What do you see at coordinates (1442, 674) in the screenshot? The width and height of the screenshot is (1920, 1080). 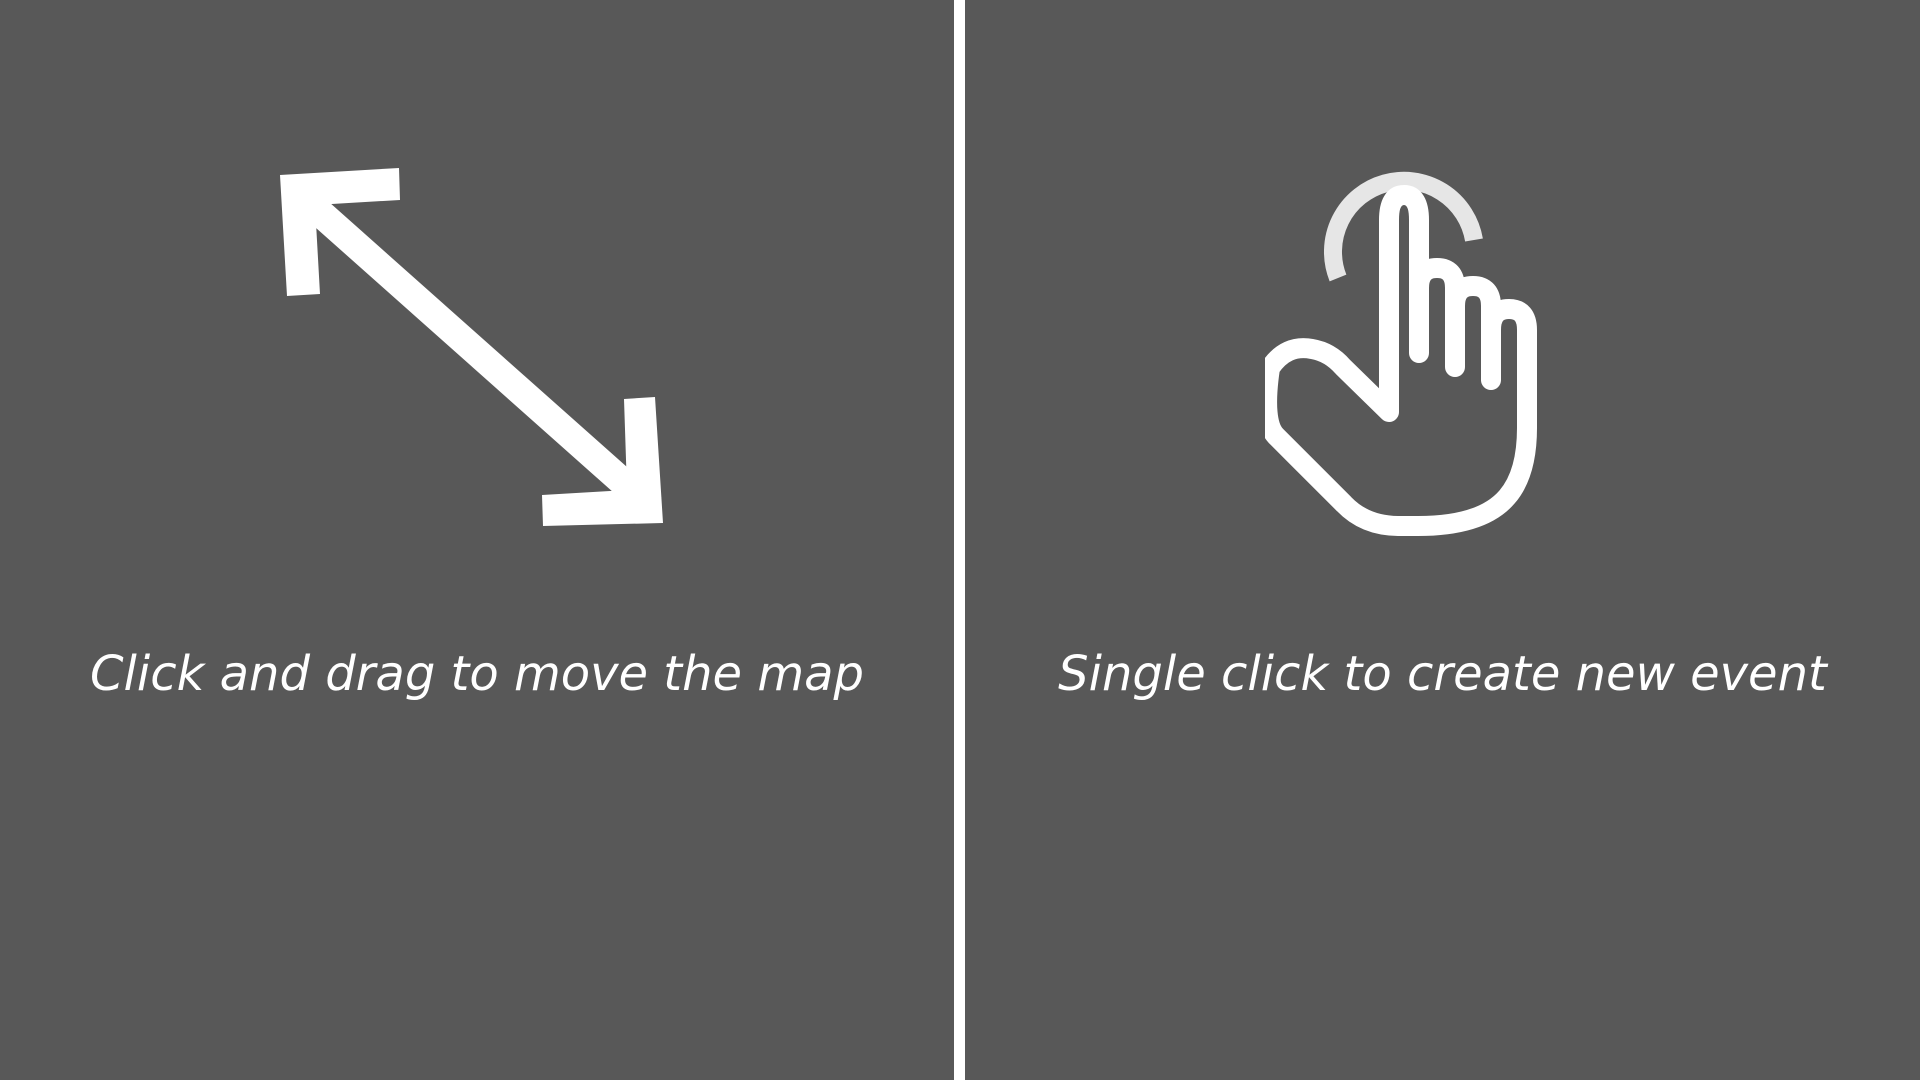 I see `click-hint-text: Single click to create new event` at bounding box center [1442, 674].